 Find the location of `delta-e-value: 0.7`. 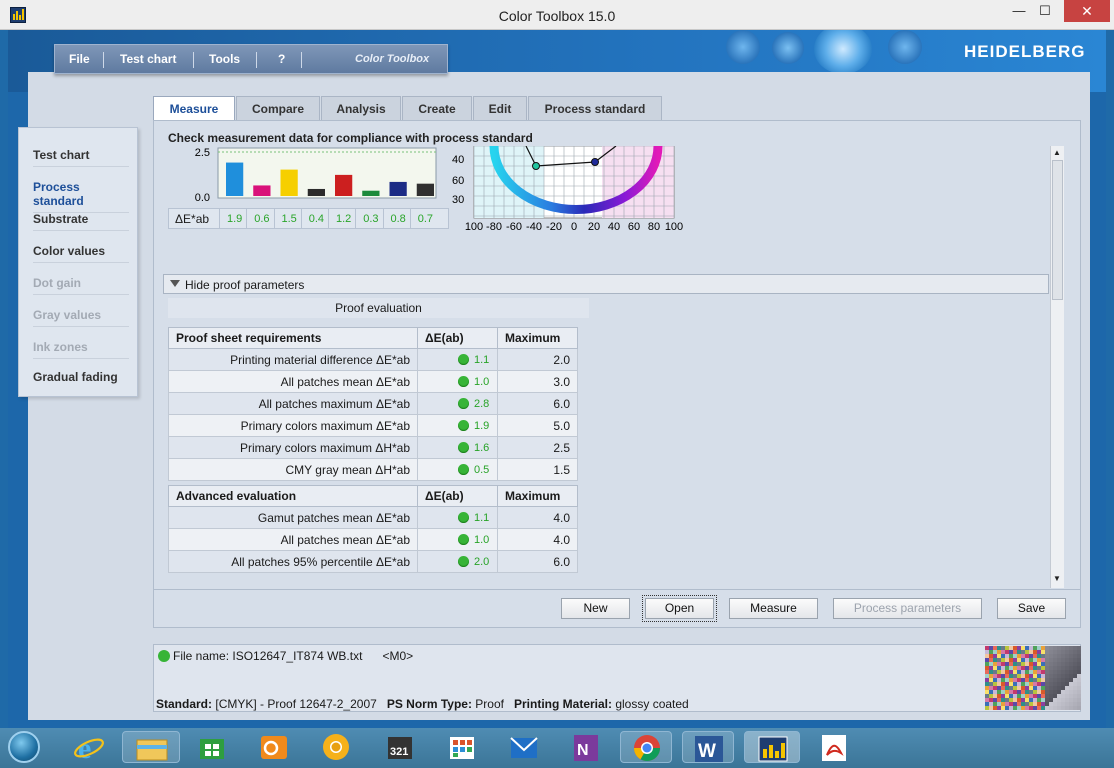

delta-e-value: 0.7 is located at coordinates (425, 219).